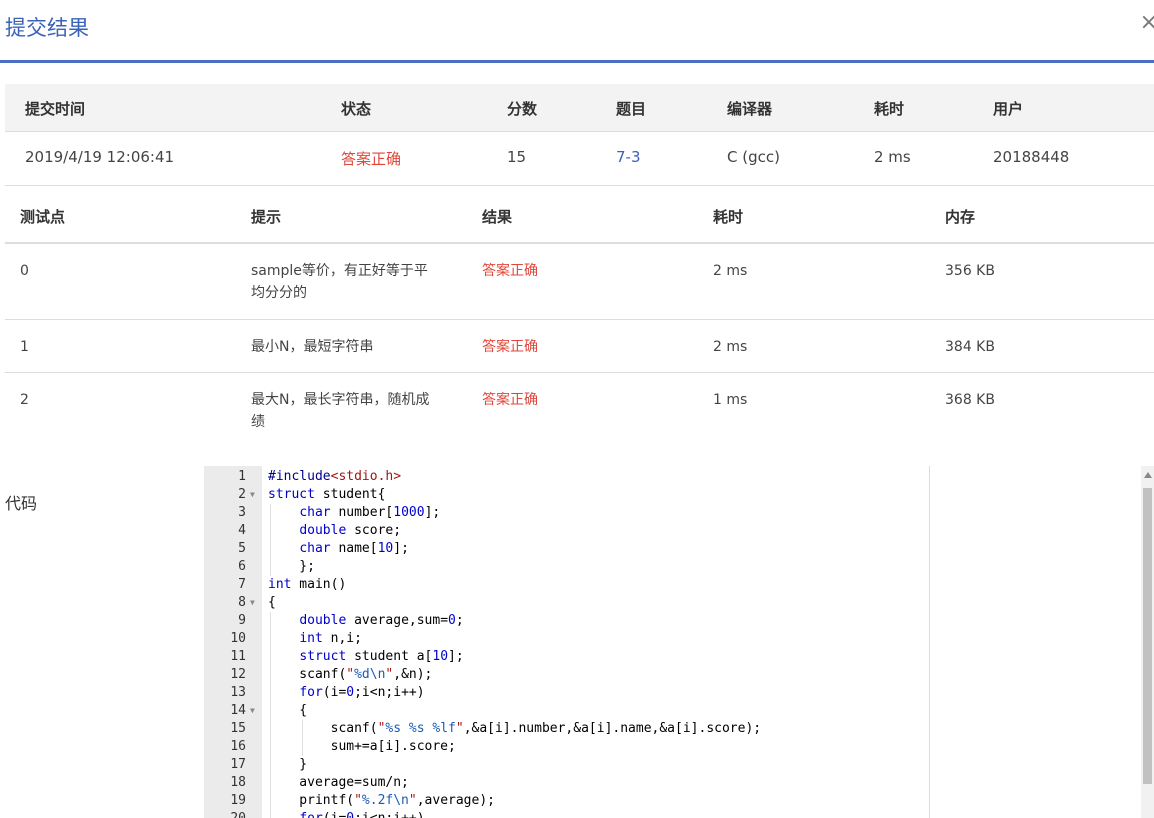 This screenshot has height=818, width=1154. What do you see at coordinates (566, 814) in the screenshot?
I see `code-line: 20 for(i=0;i<n;i++)` at bounding box center [566, 814].